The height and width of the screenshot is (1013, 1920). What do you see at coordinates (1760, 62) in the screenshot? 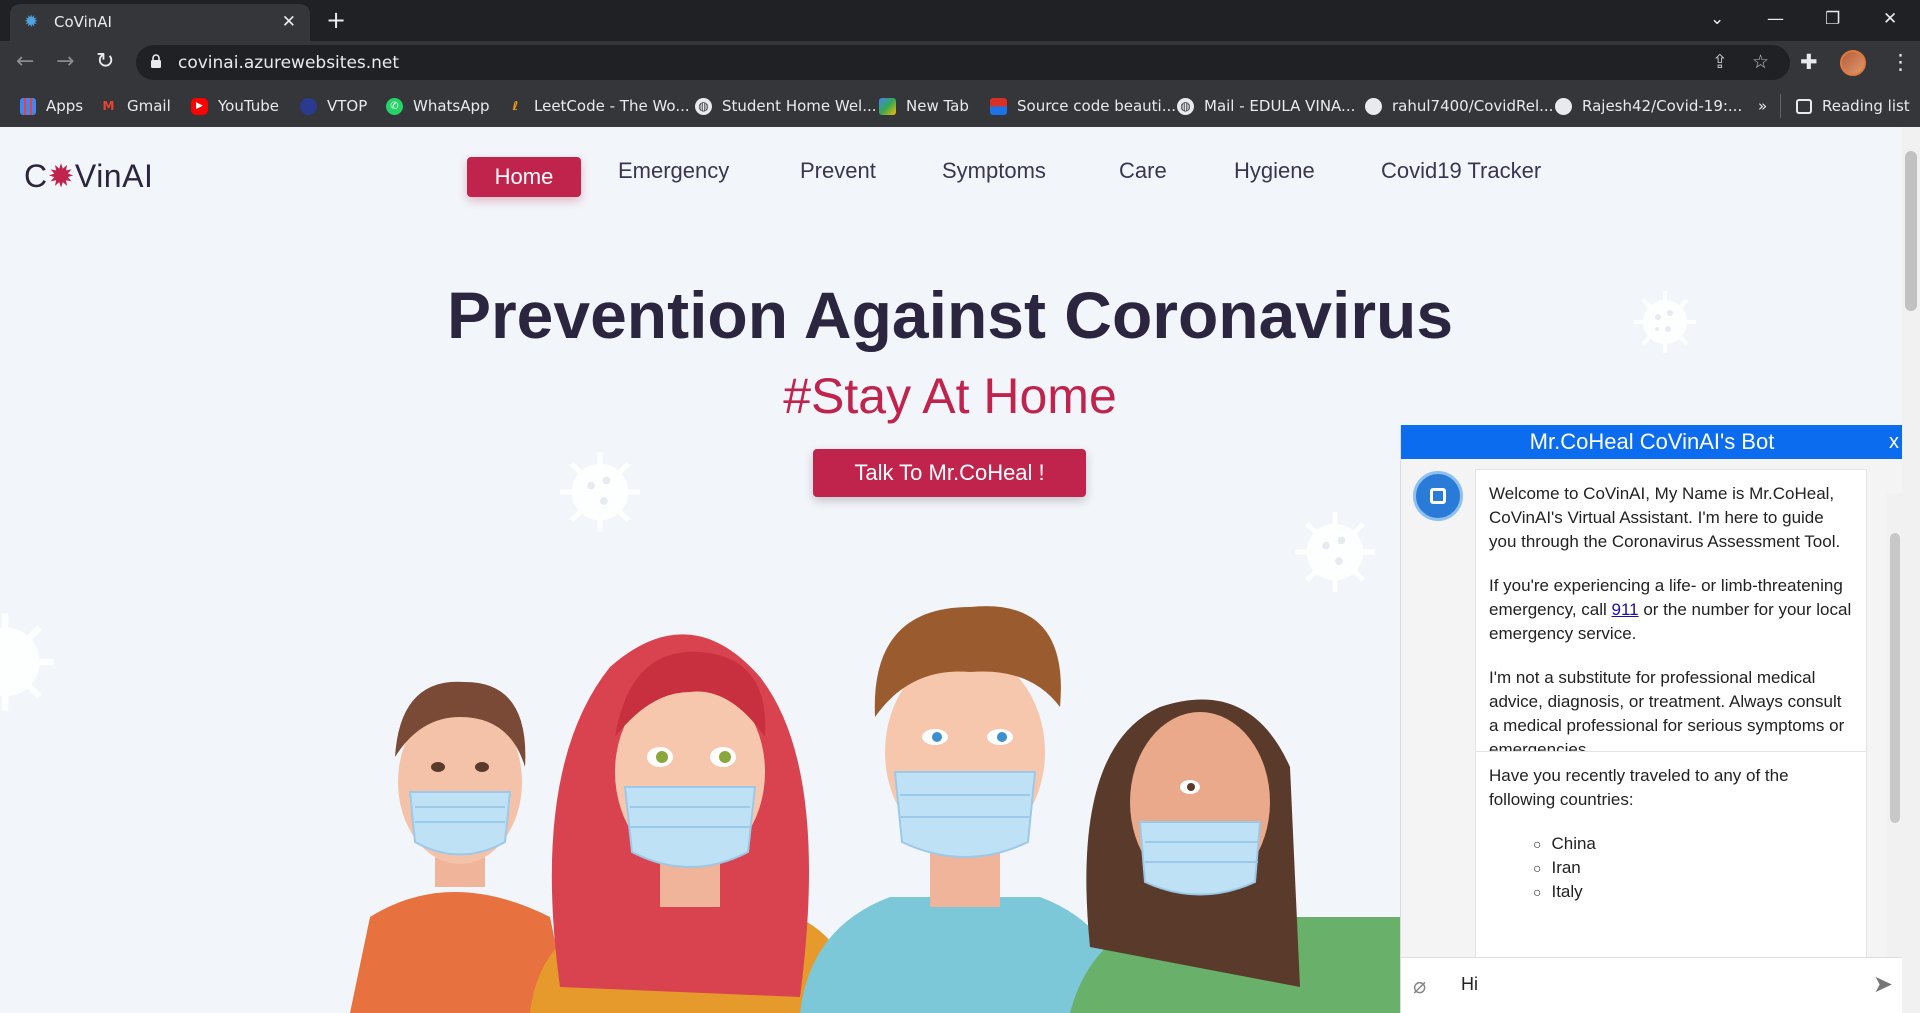
I see `bookmark-star-icon: ☆` at bounding box center [1760, 62].